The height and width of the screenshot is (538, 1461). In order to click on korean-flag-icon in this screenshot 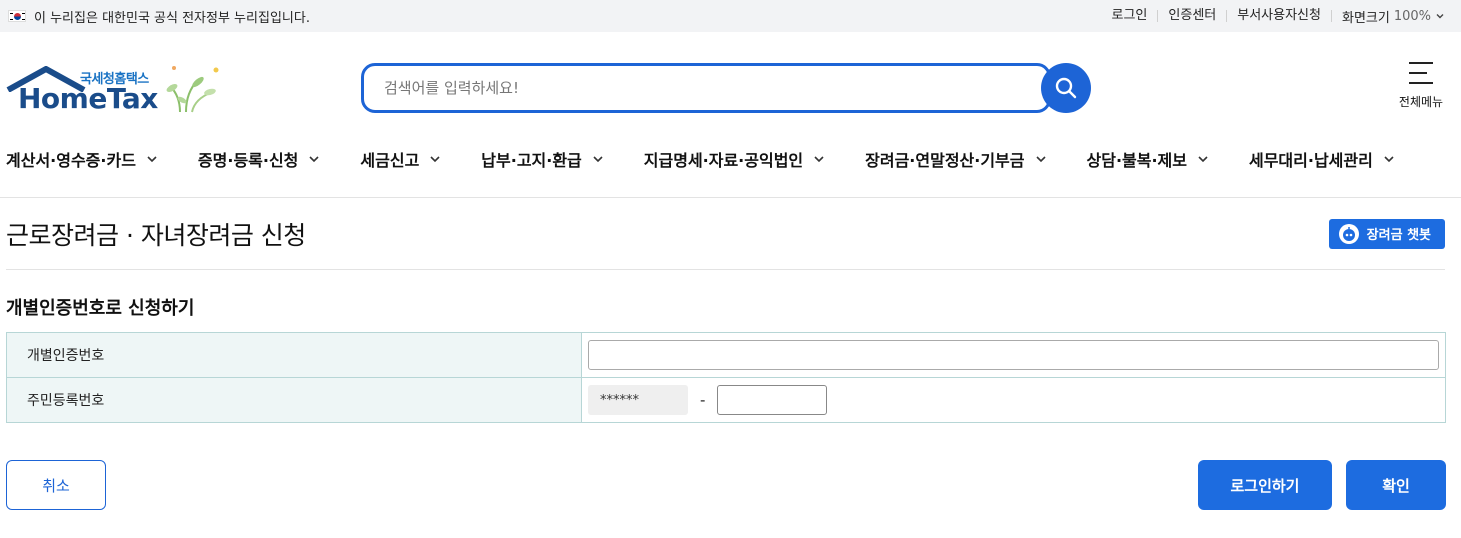, I will do `click(17, 16)`.